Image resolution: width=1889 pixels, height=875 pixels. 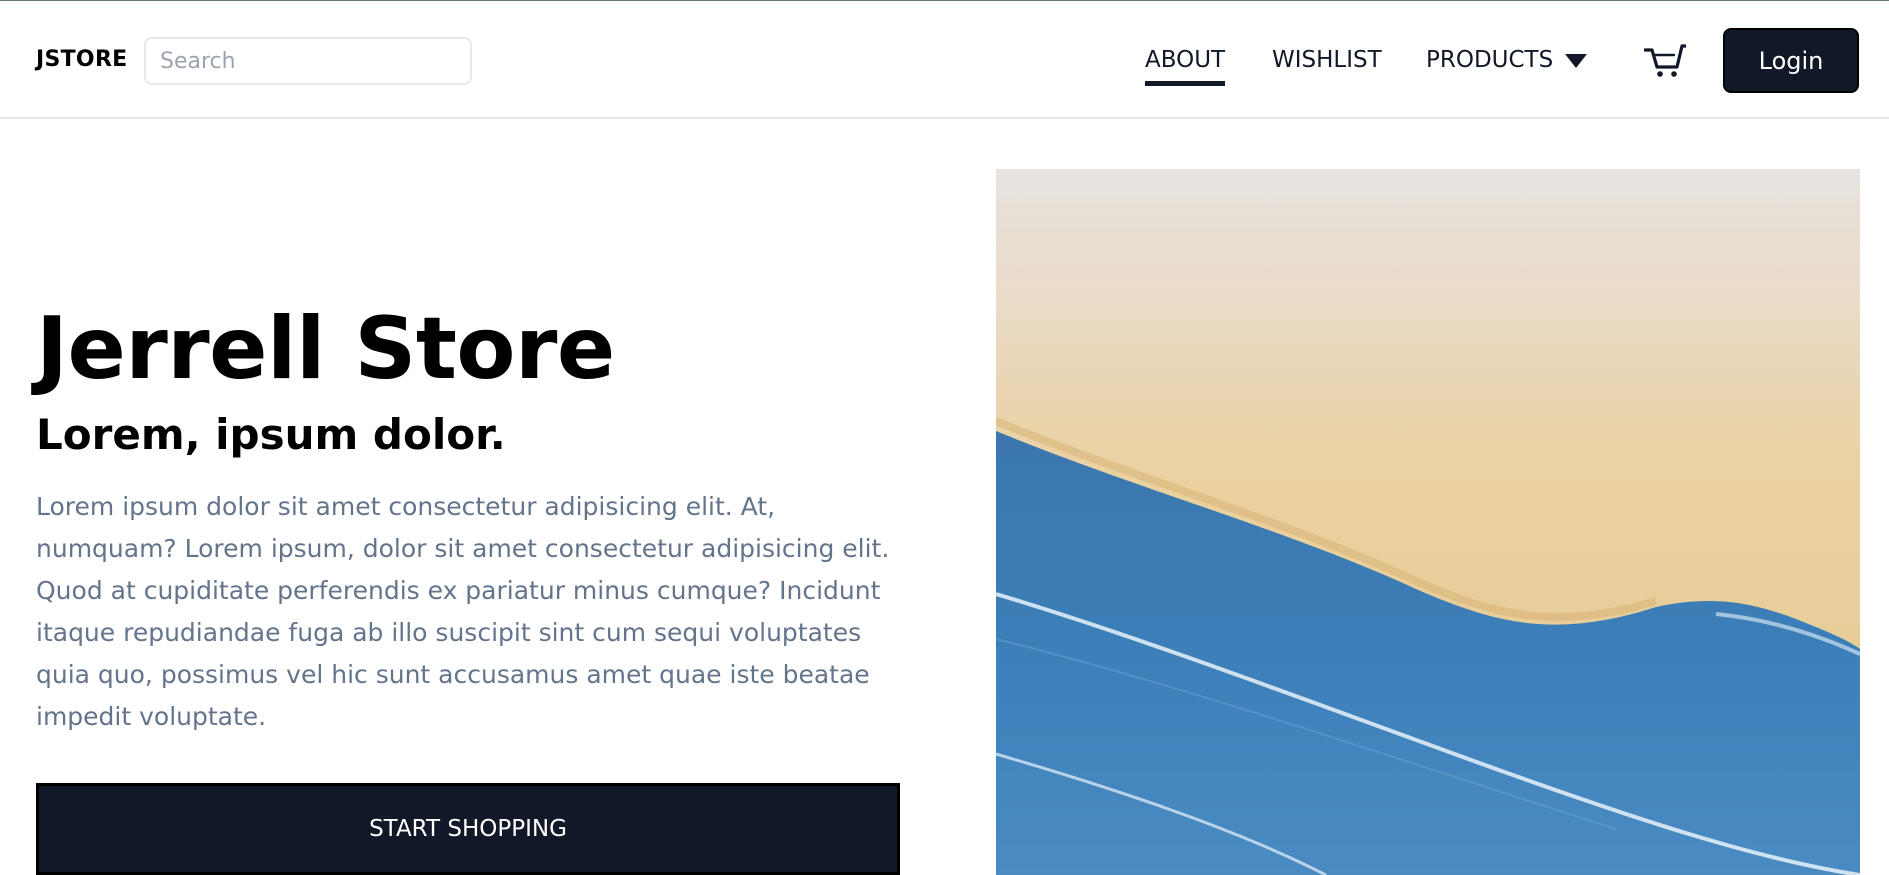 I want to click on nav-about-link: ABOUT, so click(x=1185, y=66).